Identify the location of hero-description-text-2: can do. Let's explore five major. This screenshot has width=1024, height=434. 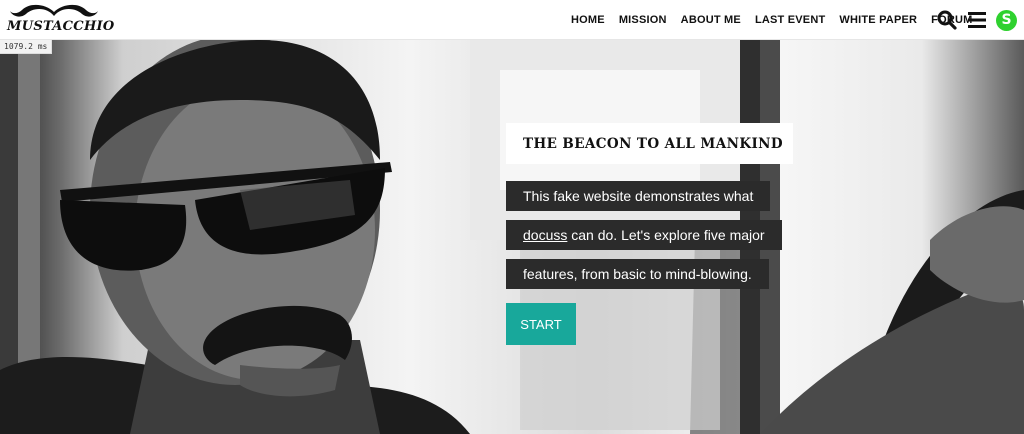
(666, 235).